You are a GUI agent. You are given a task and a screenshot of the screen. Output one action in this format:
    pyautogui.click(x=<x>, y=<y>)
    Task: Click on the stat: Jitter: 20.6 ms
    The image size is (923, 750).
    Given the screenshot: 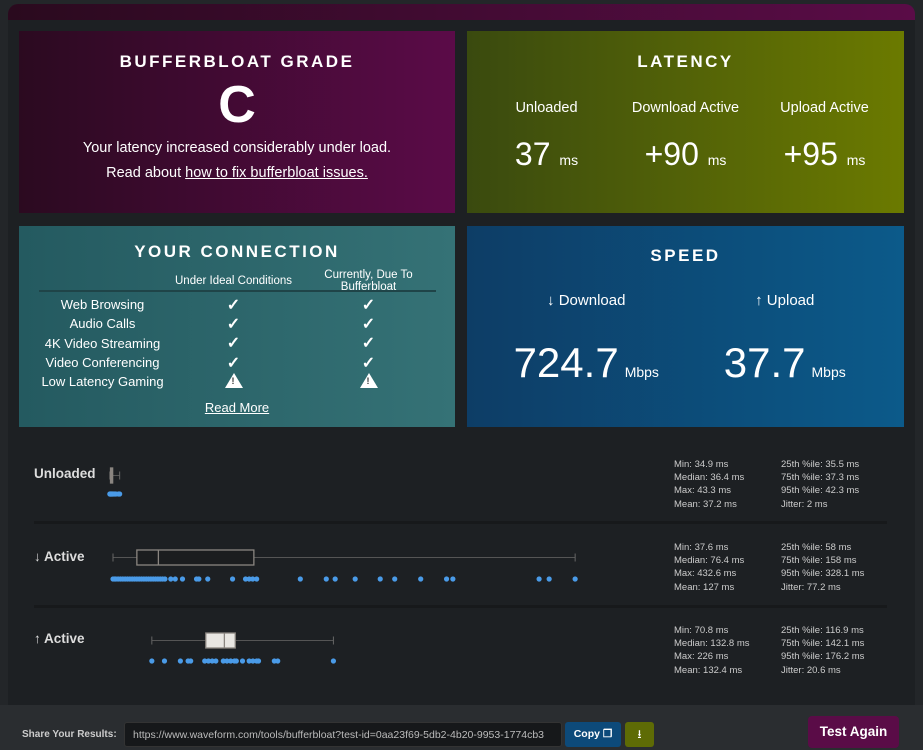 What is the action you would take?
    pyautogui.click(x=811, y=670)
    